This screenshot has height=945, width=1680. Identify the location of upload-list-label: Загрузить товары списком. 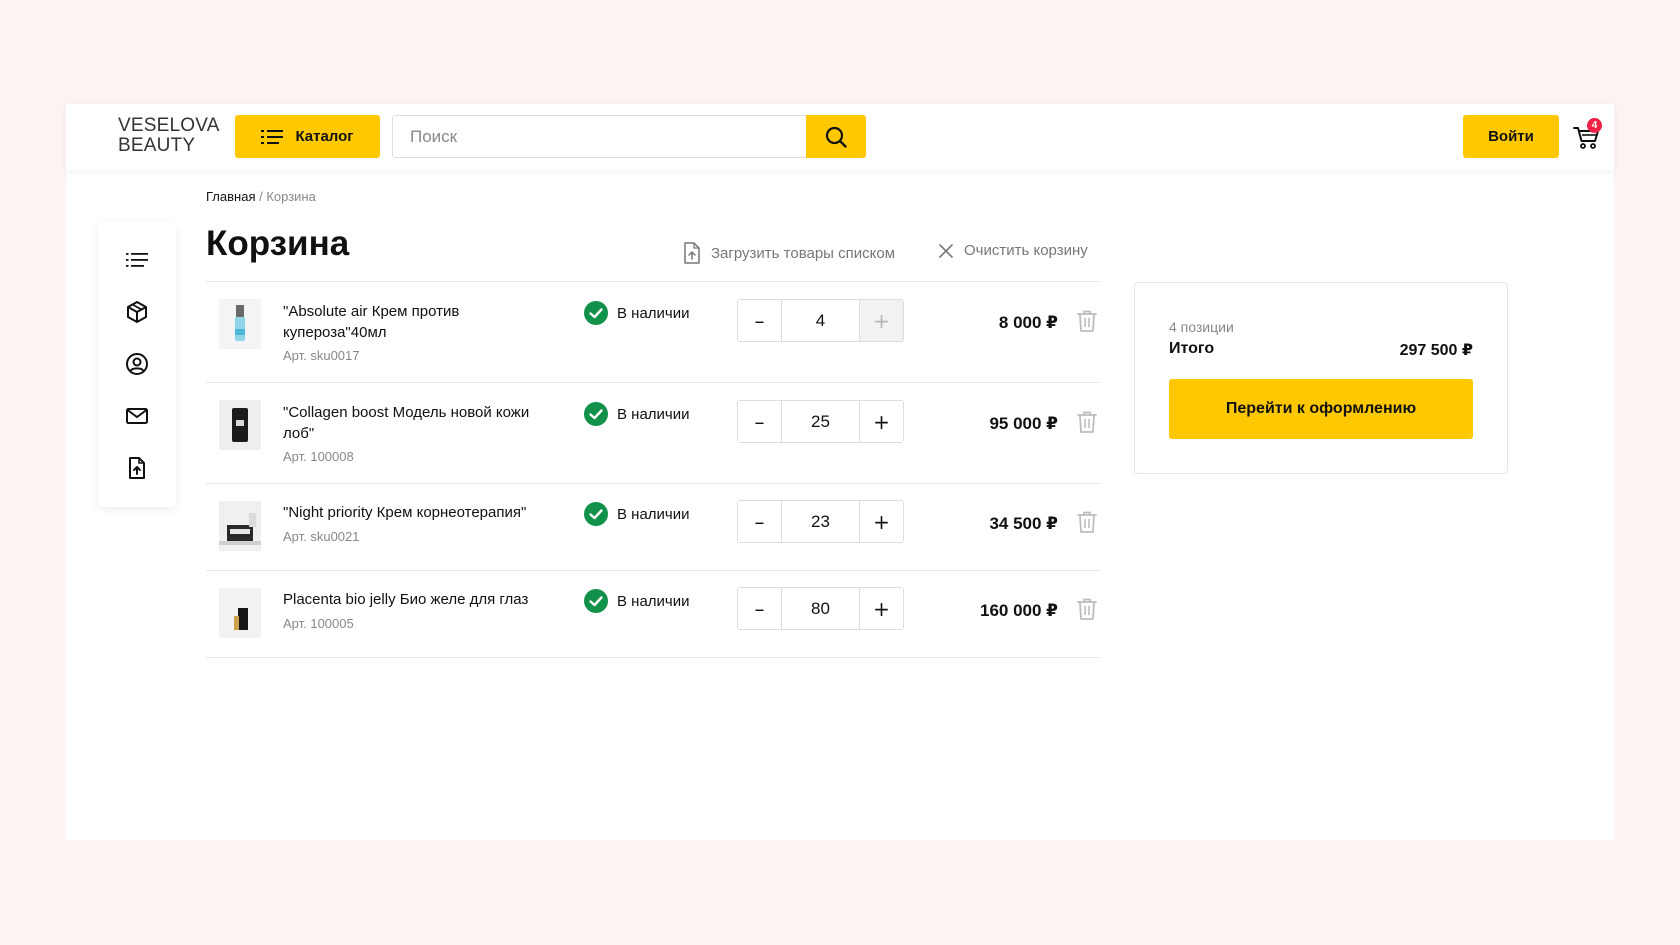
(803, 253).